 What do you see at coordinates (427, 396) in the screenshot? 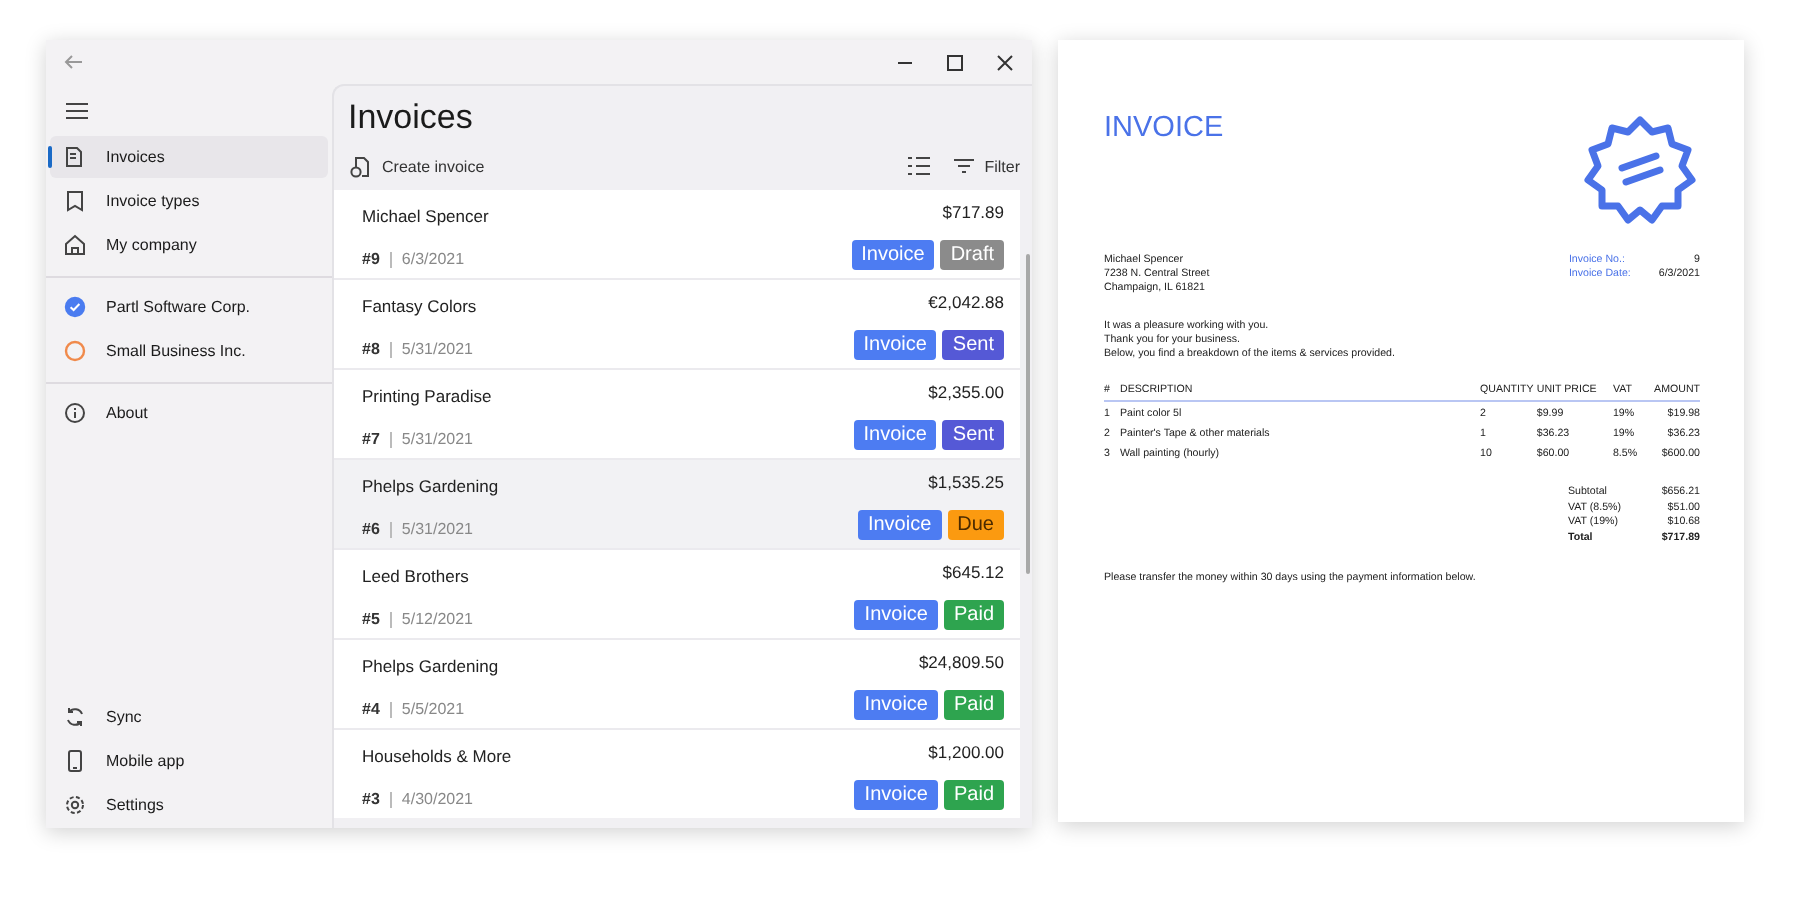
I see `customer-name: Printing Paradise` at bounding box center [427, 396].